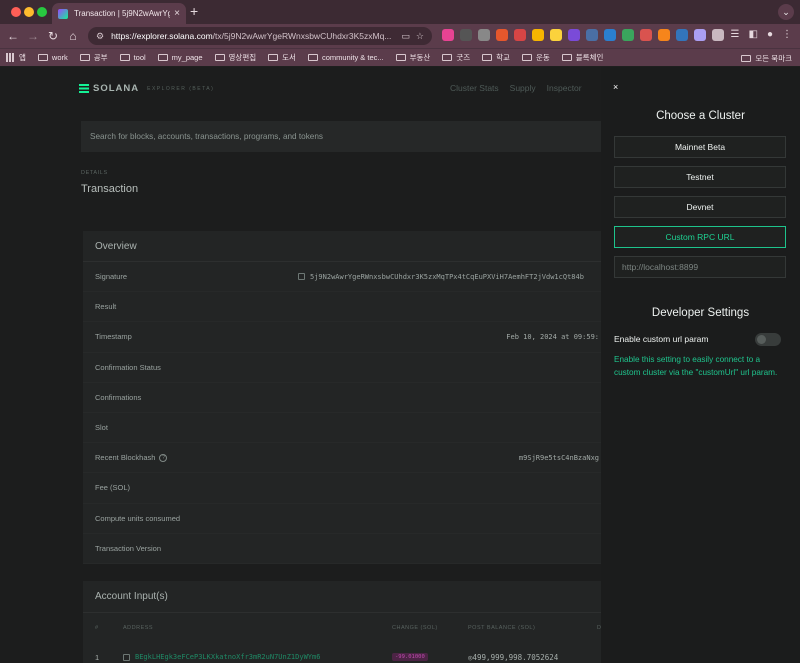 Image resolution: width=800 pixels, height=663 pixels. Describe the element at coordinates (53, 36) in the screenshot. I see `reload-icon: ↻` at that location.